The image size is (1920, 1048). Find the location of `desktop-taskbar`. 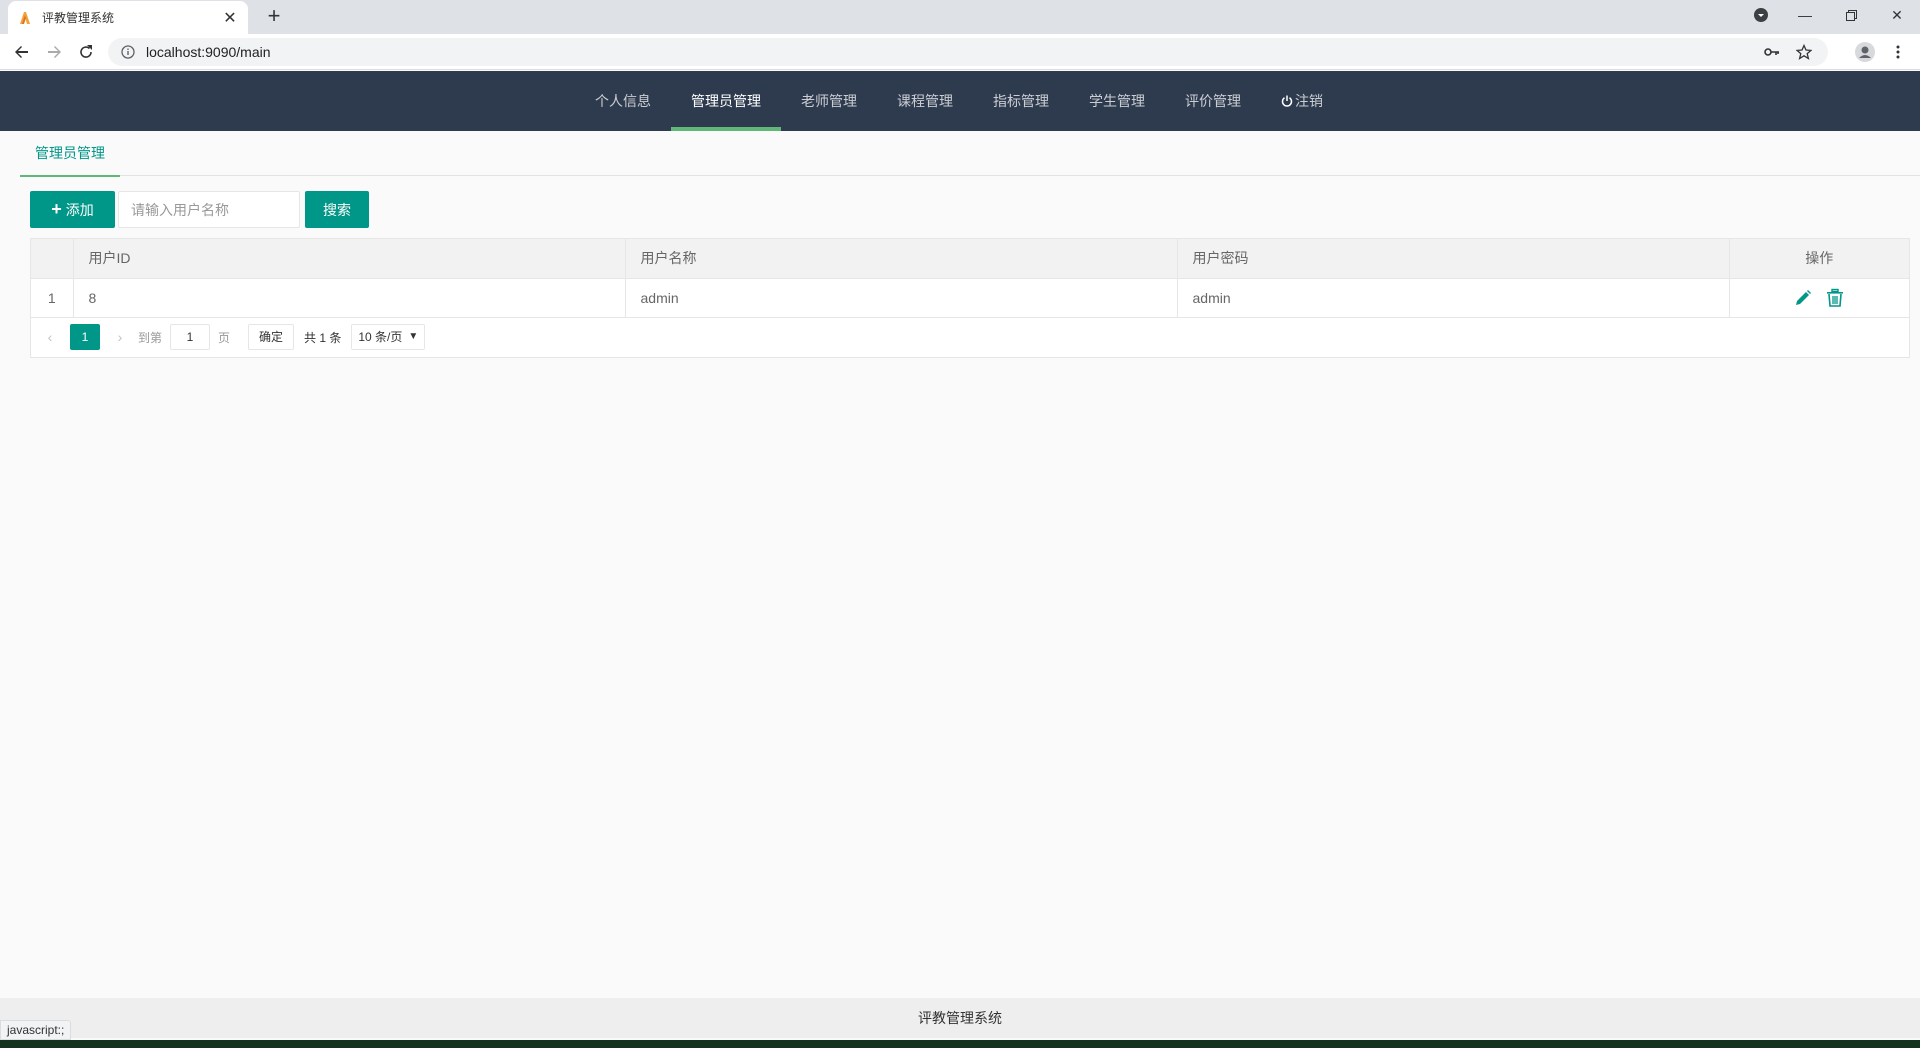

desktop-taskbar is located at coordinates (960, 1044).